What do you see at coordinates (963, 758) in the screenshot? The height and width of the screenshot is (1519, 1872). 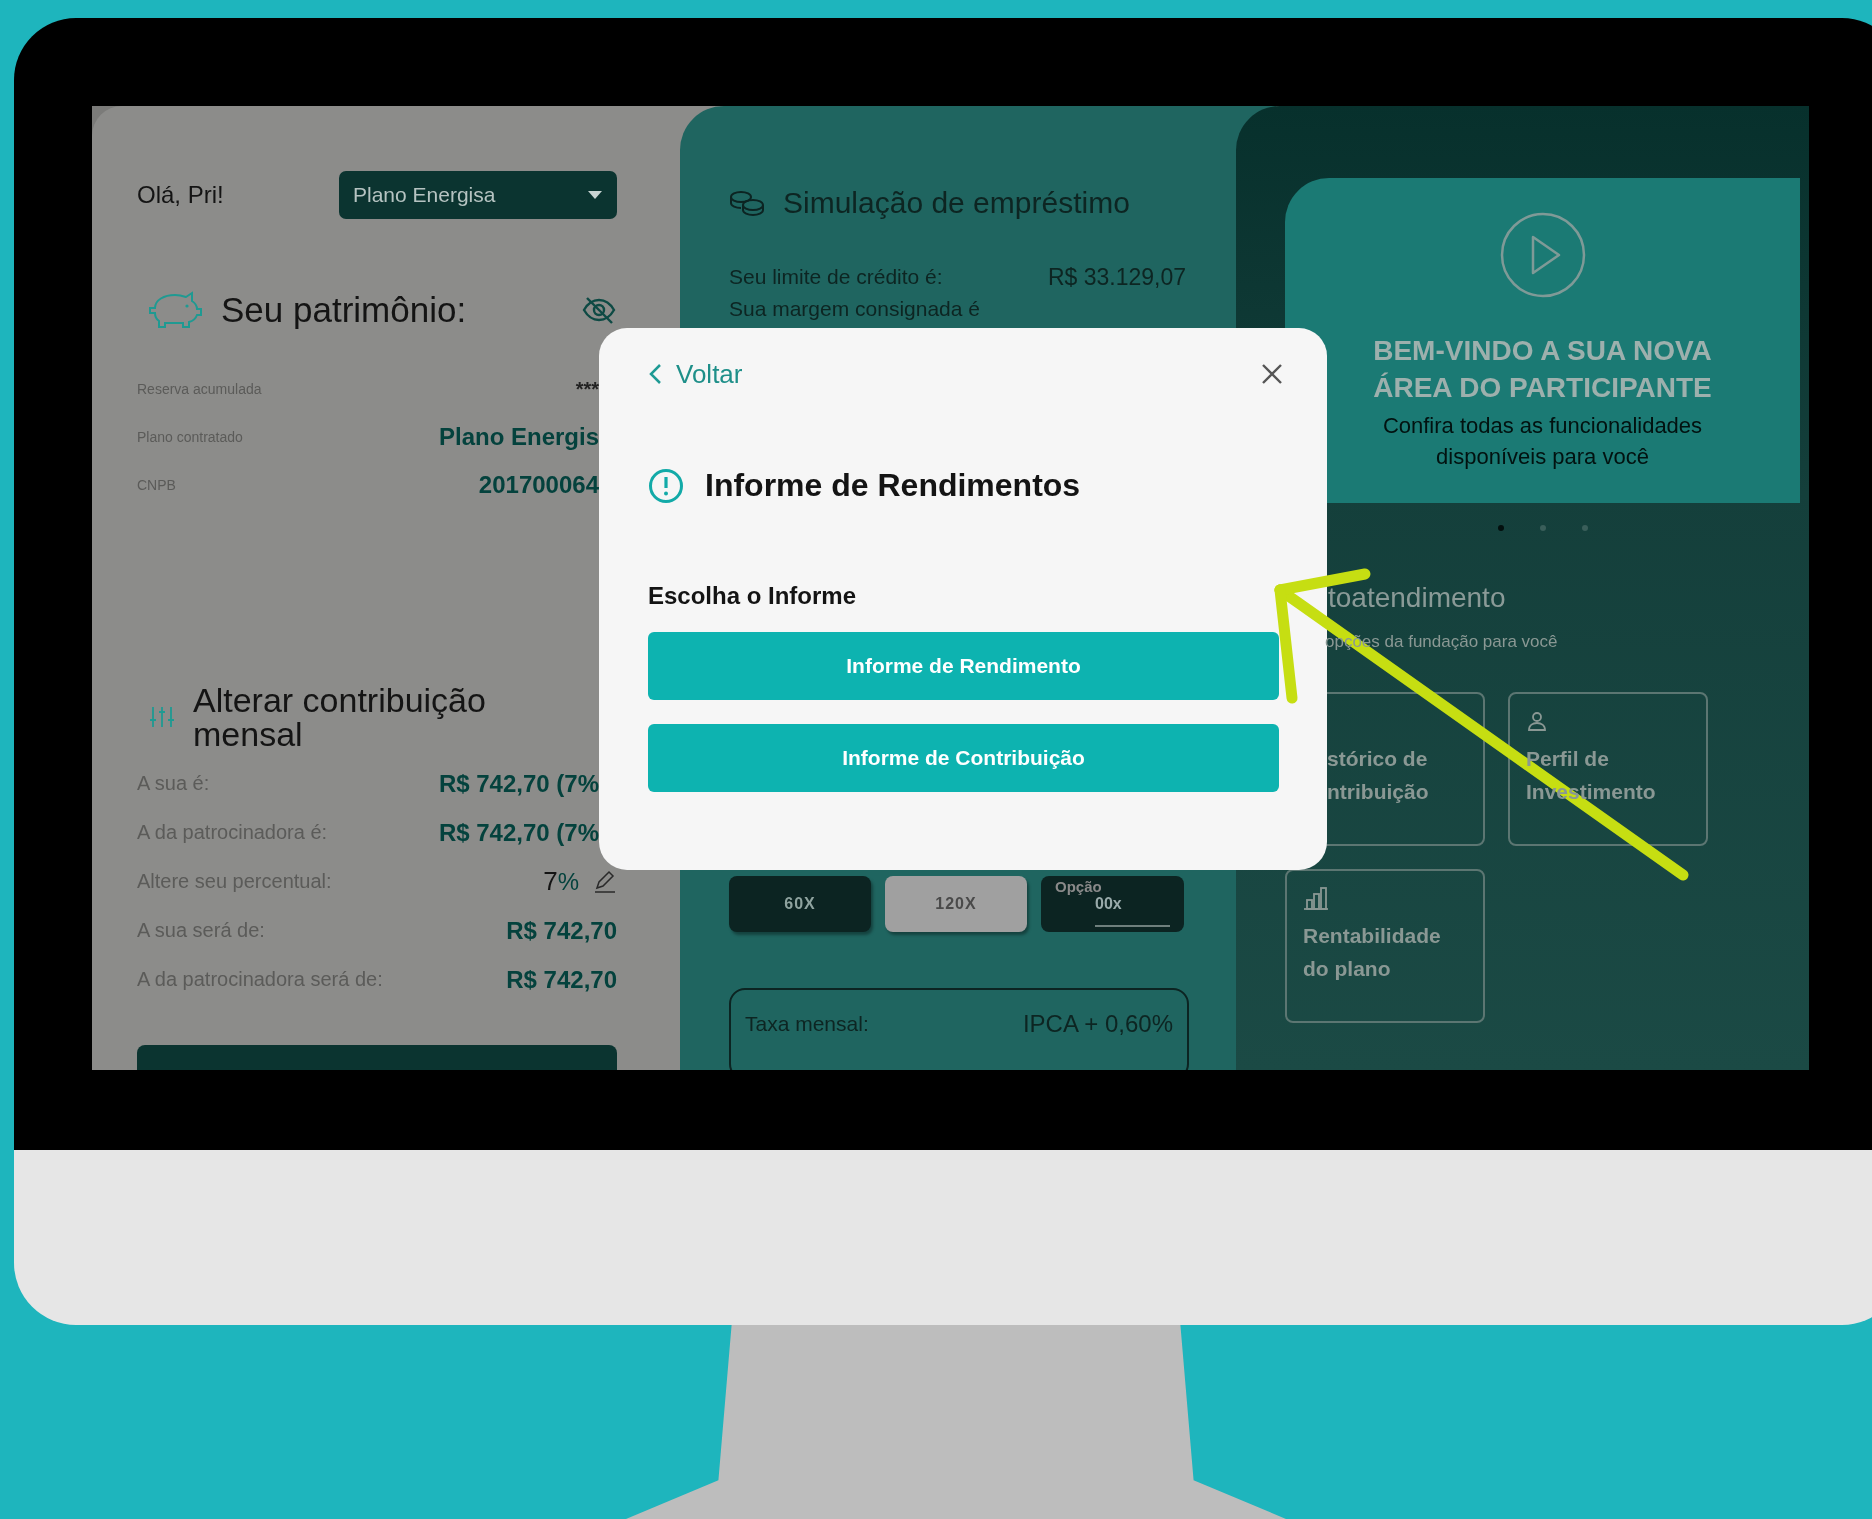 I see `report-button: Informe de Contribuição` at bounding box center [963, 758].